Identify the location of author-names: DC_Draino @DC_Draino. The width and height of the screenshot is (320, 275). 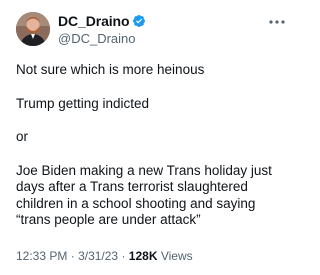
(102, 29).